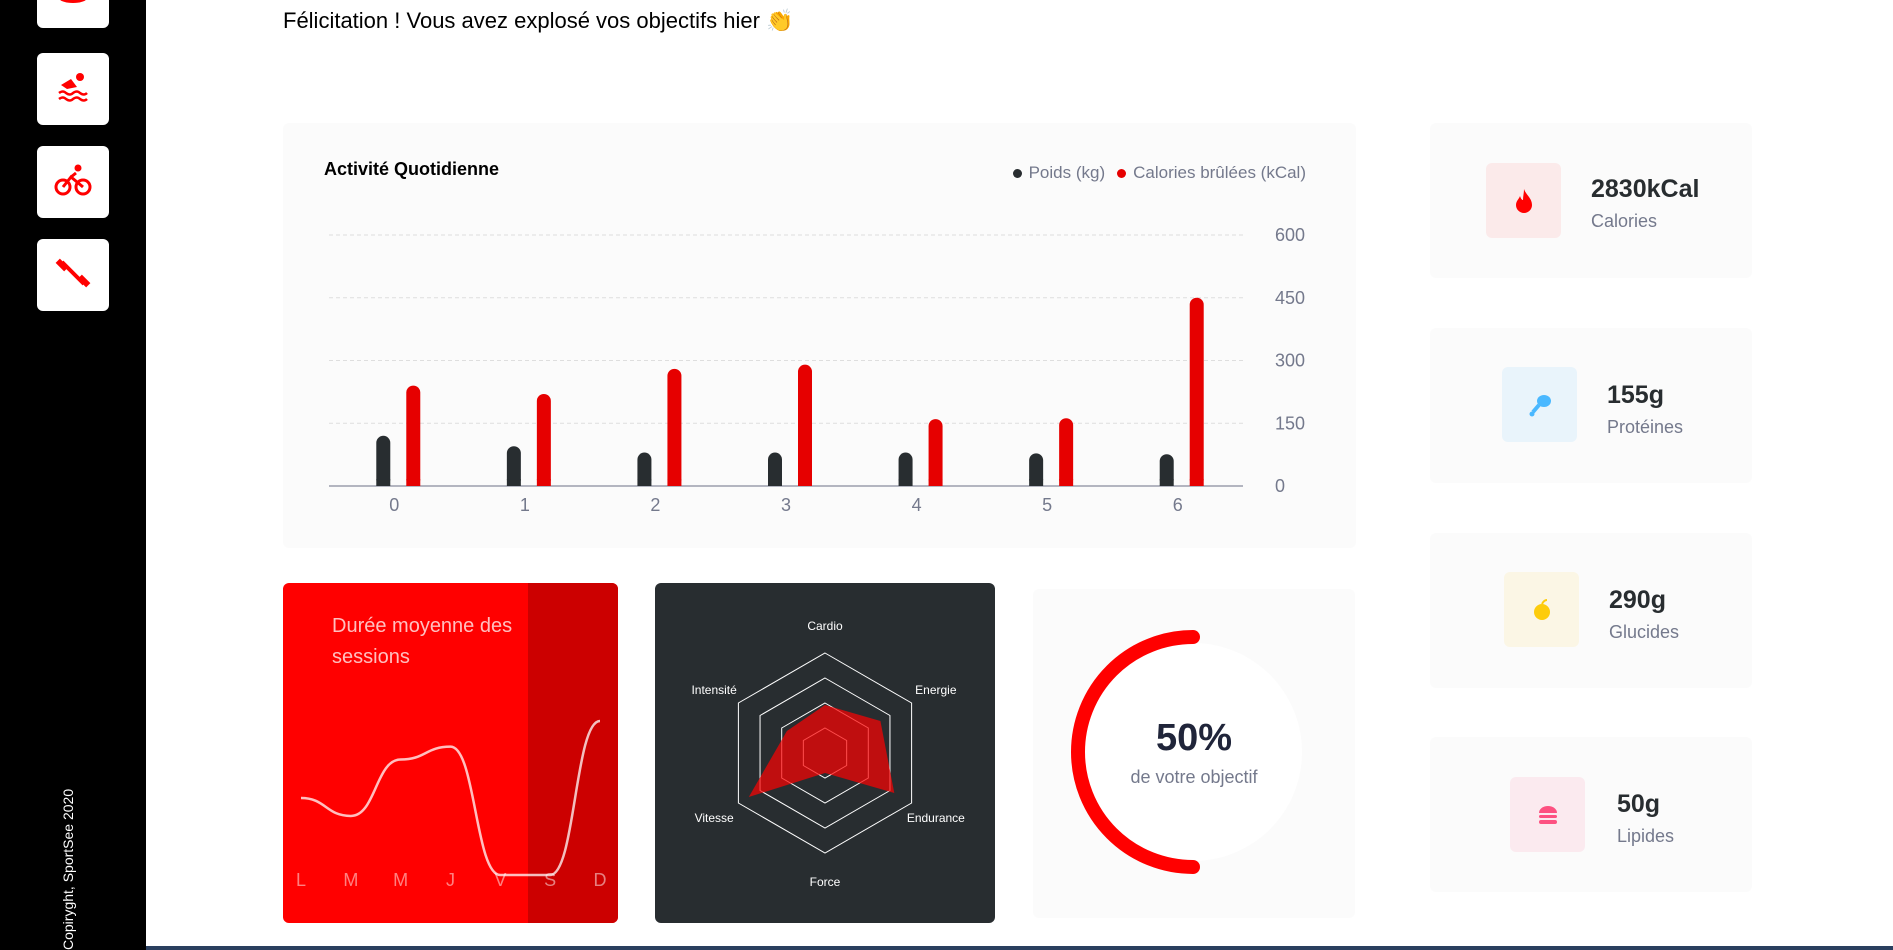 The height and width of the screenshot is (950, 1893). Describe the element at coordinates (714, 690) in the screenshot. I see `radar-axis-label: Intensité` at that location.